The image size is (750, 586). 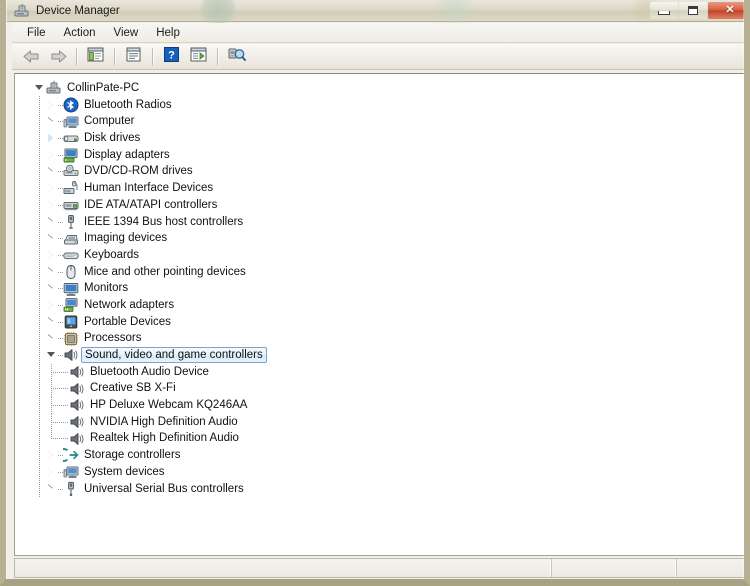 I want to click on minimize-button, so click(x=664, y=10).